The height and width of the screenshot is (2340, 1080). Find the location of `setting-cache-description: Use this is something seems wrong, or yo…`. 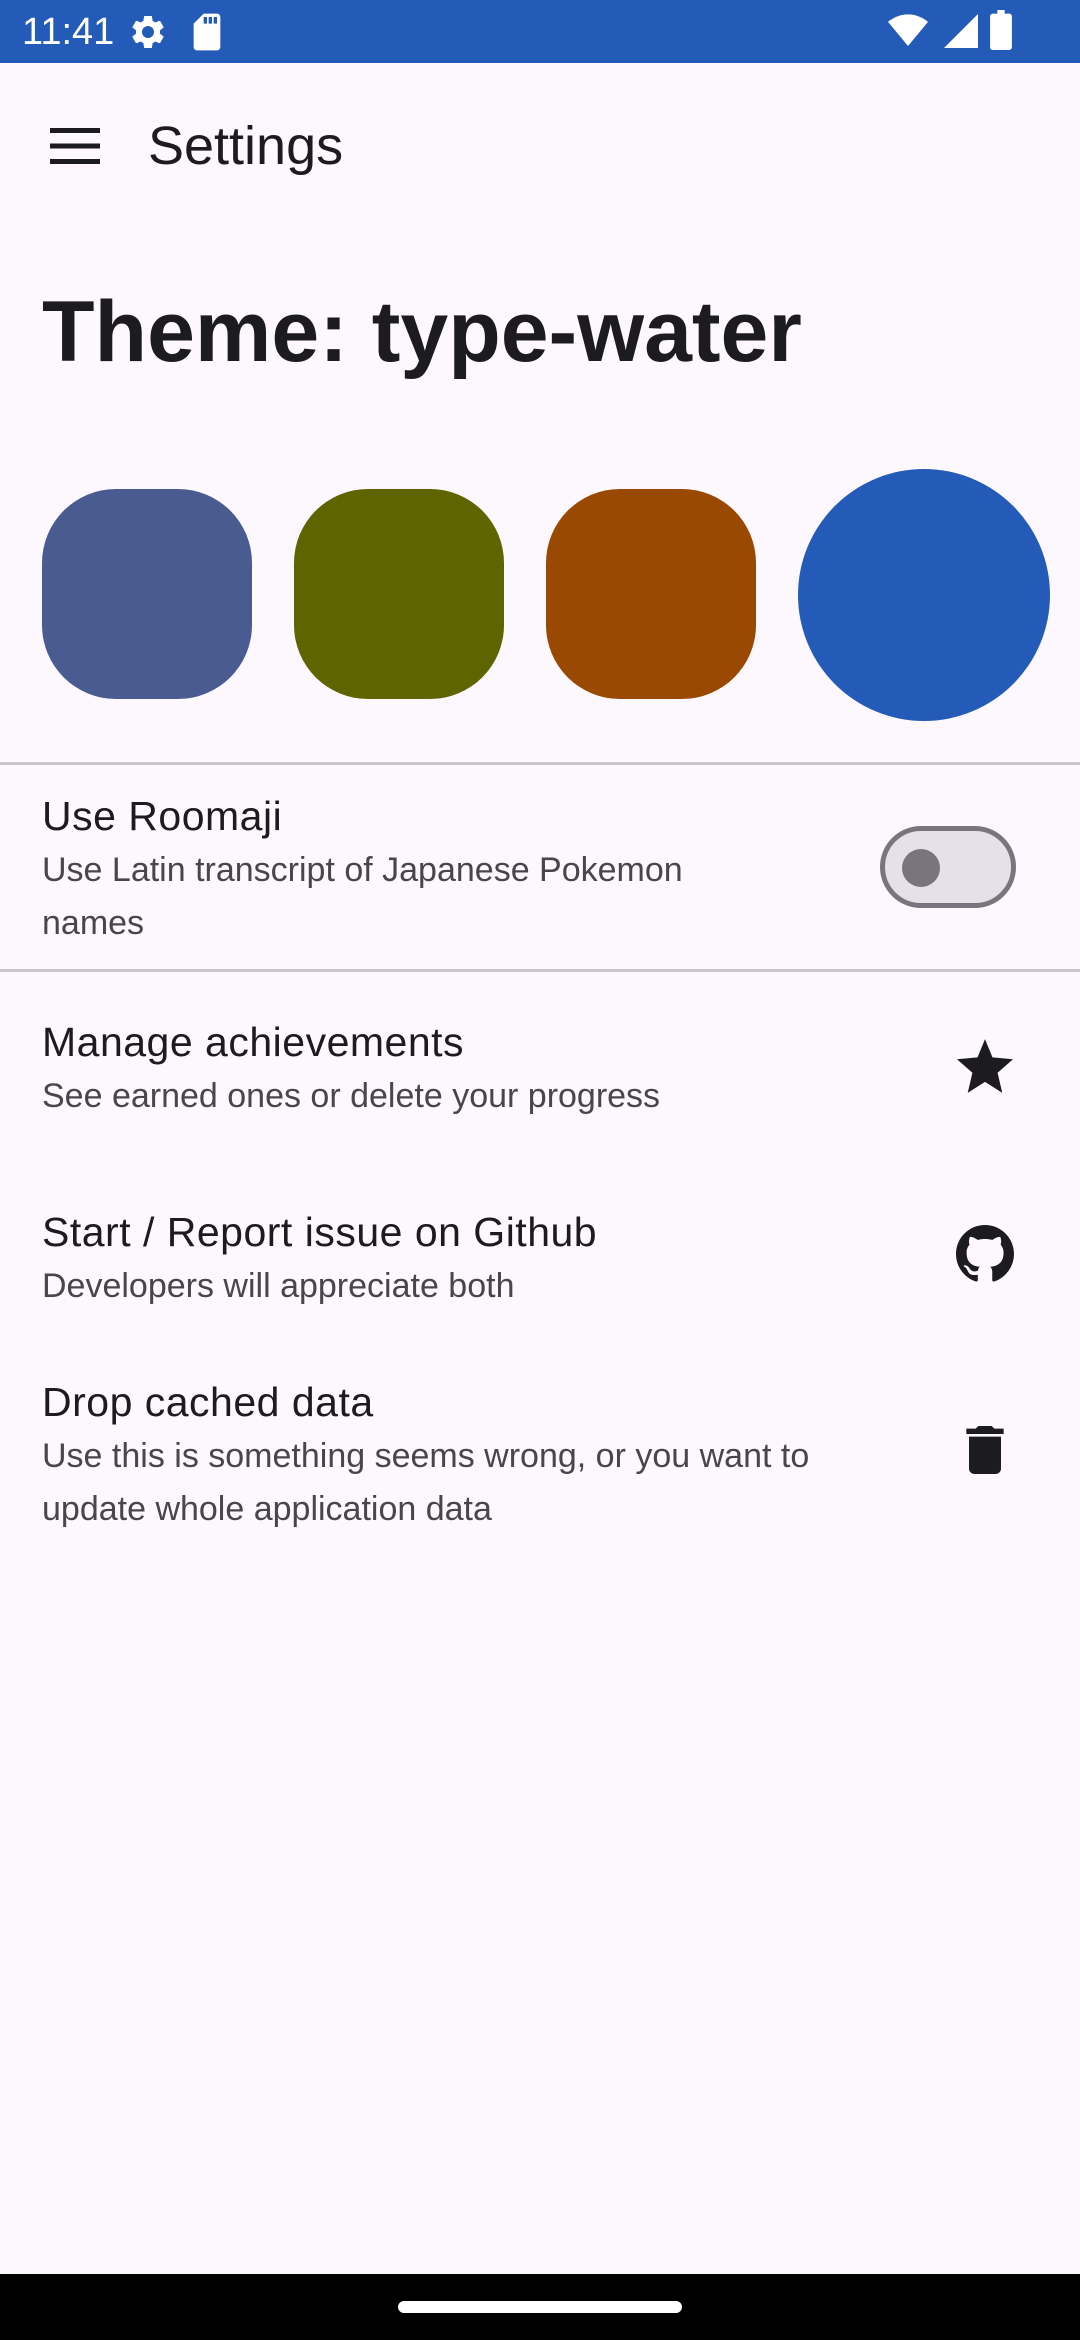

setting-cache-description: Use this is something seems wrong, or yo… is located at coordinates (426, 1456).